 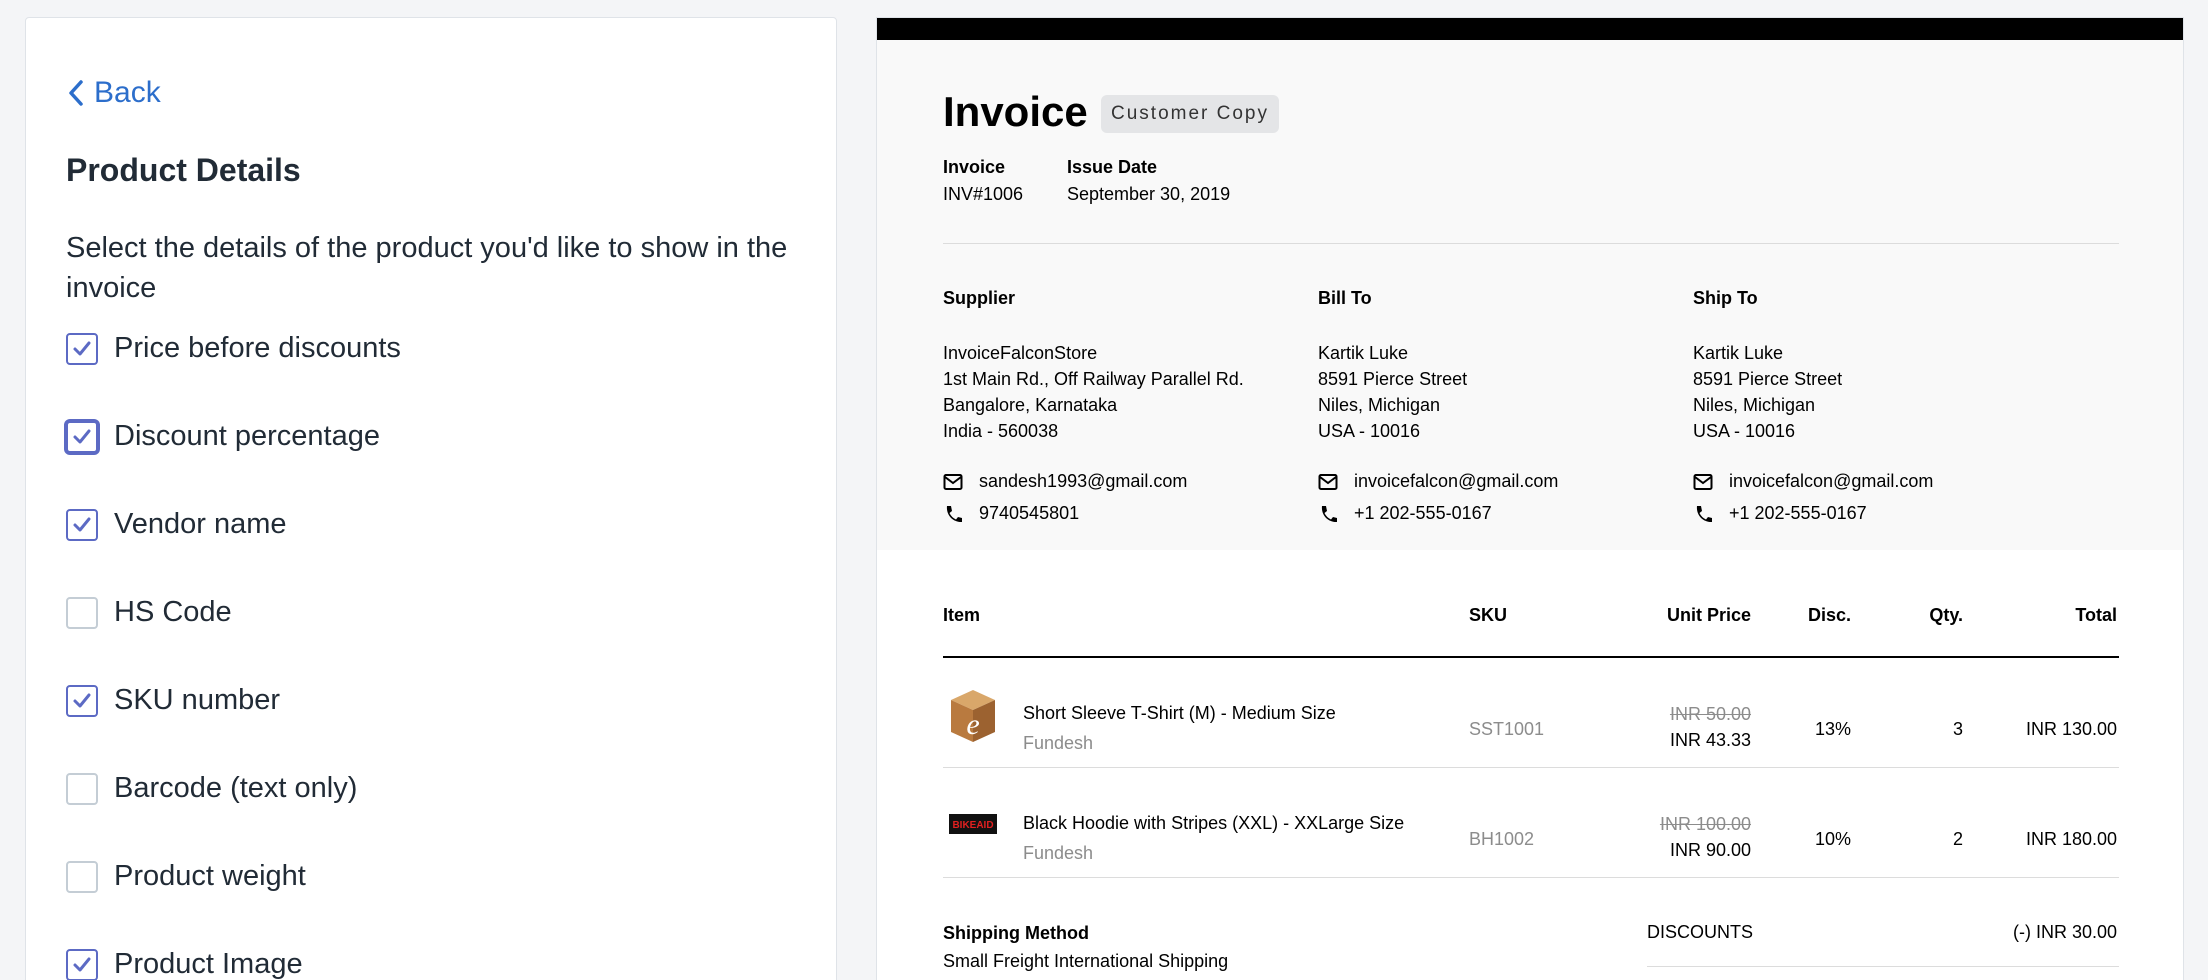 I want to click on item-qty: 2, so click(x=1957, y=839).